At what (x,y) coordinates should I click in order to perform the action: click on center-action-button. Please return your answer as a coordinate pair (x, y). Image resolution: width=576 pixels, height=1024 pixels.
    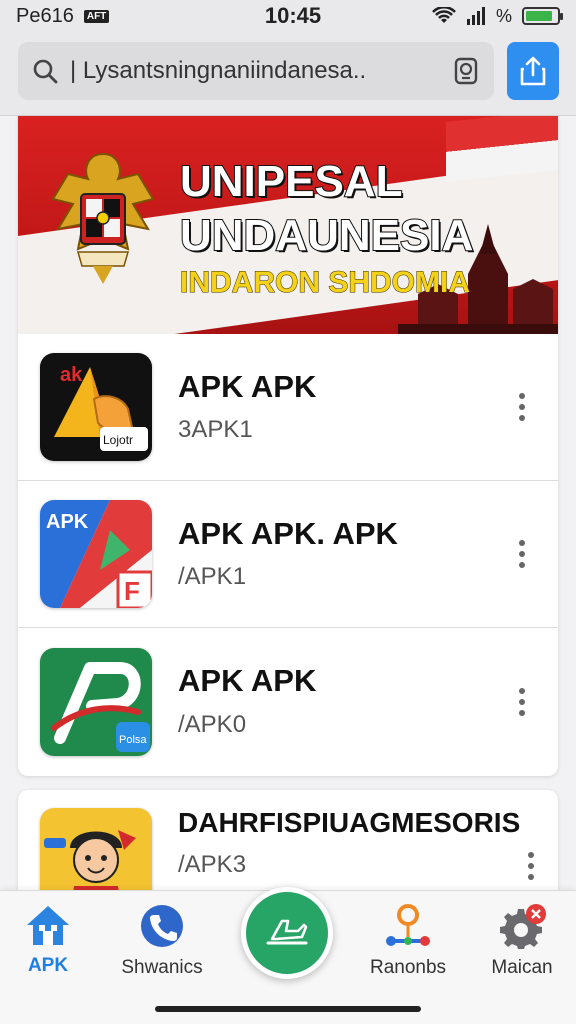
    Looking at the image, I should click on (287, 933).